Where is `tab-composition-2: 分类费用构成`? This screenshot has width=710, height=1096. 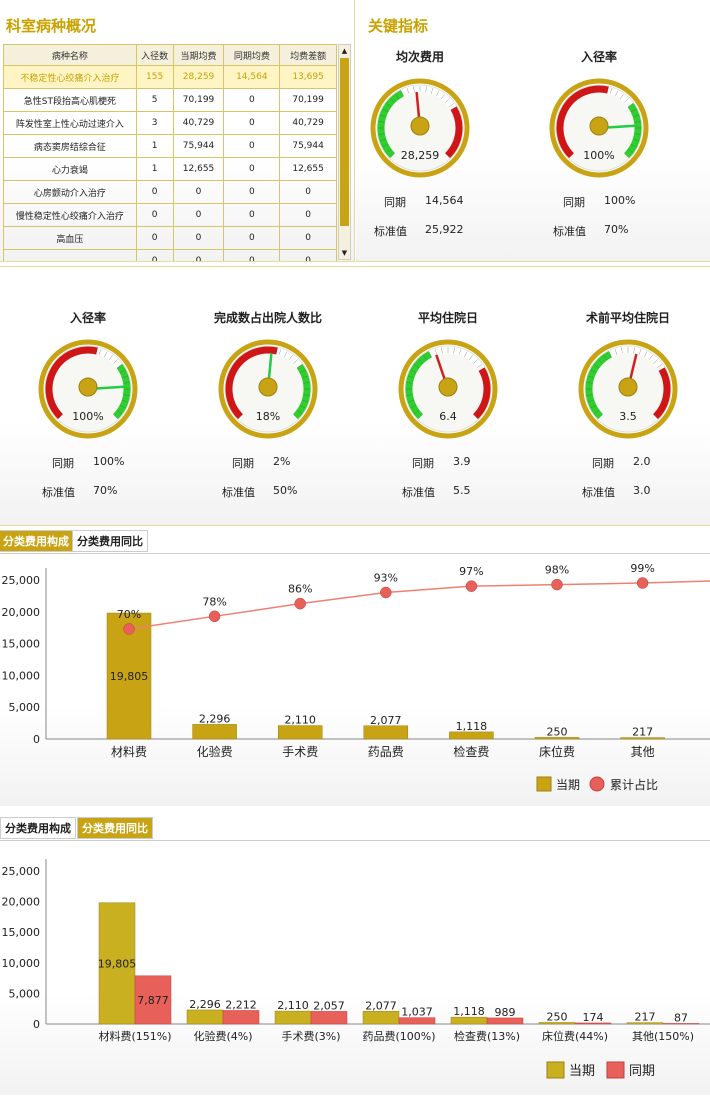 tab-composition-2: 分类费用构成 is located at coordinates (38, 828).